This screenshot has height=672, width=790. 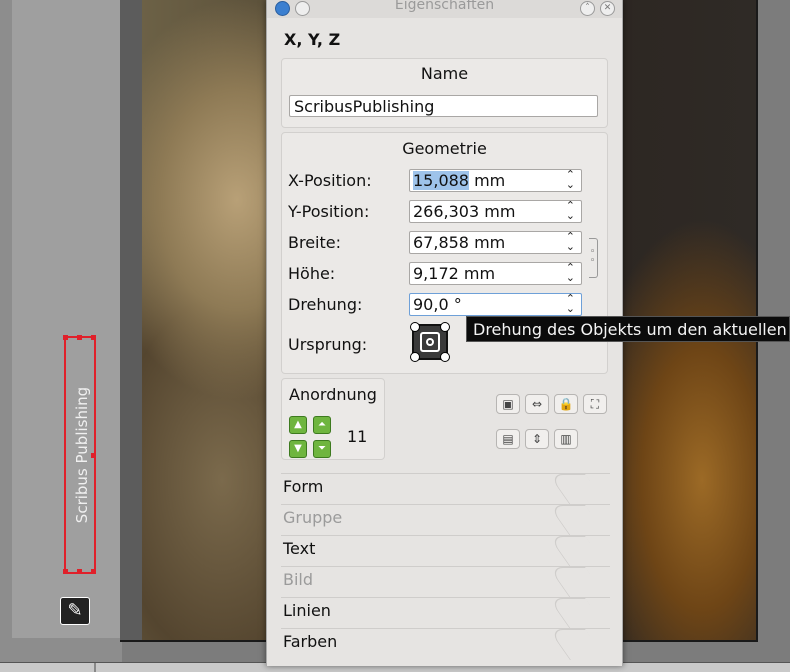 What do you see at coordinates (445, 582) in the screenshot?
I see `section-bild: Bild` at bounding box center [445, 582].